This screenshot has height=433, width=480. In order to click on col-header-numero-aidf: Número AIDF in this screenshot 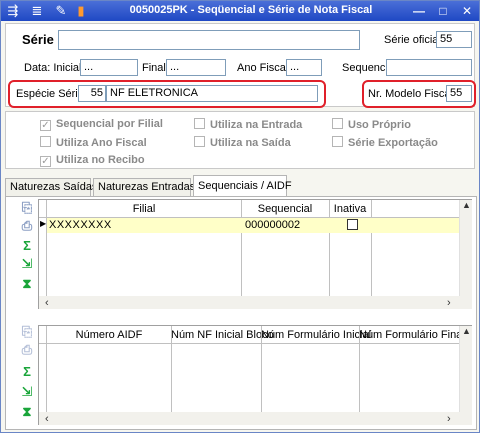, I will do `click(109, 335)`.